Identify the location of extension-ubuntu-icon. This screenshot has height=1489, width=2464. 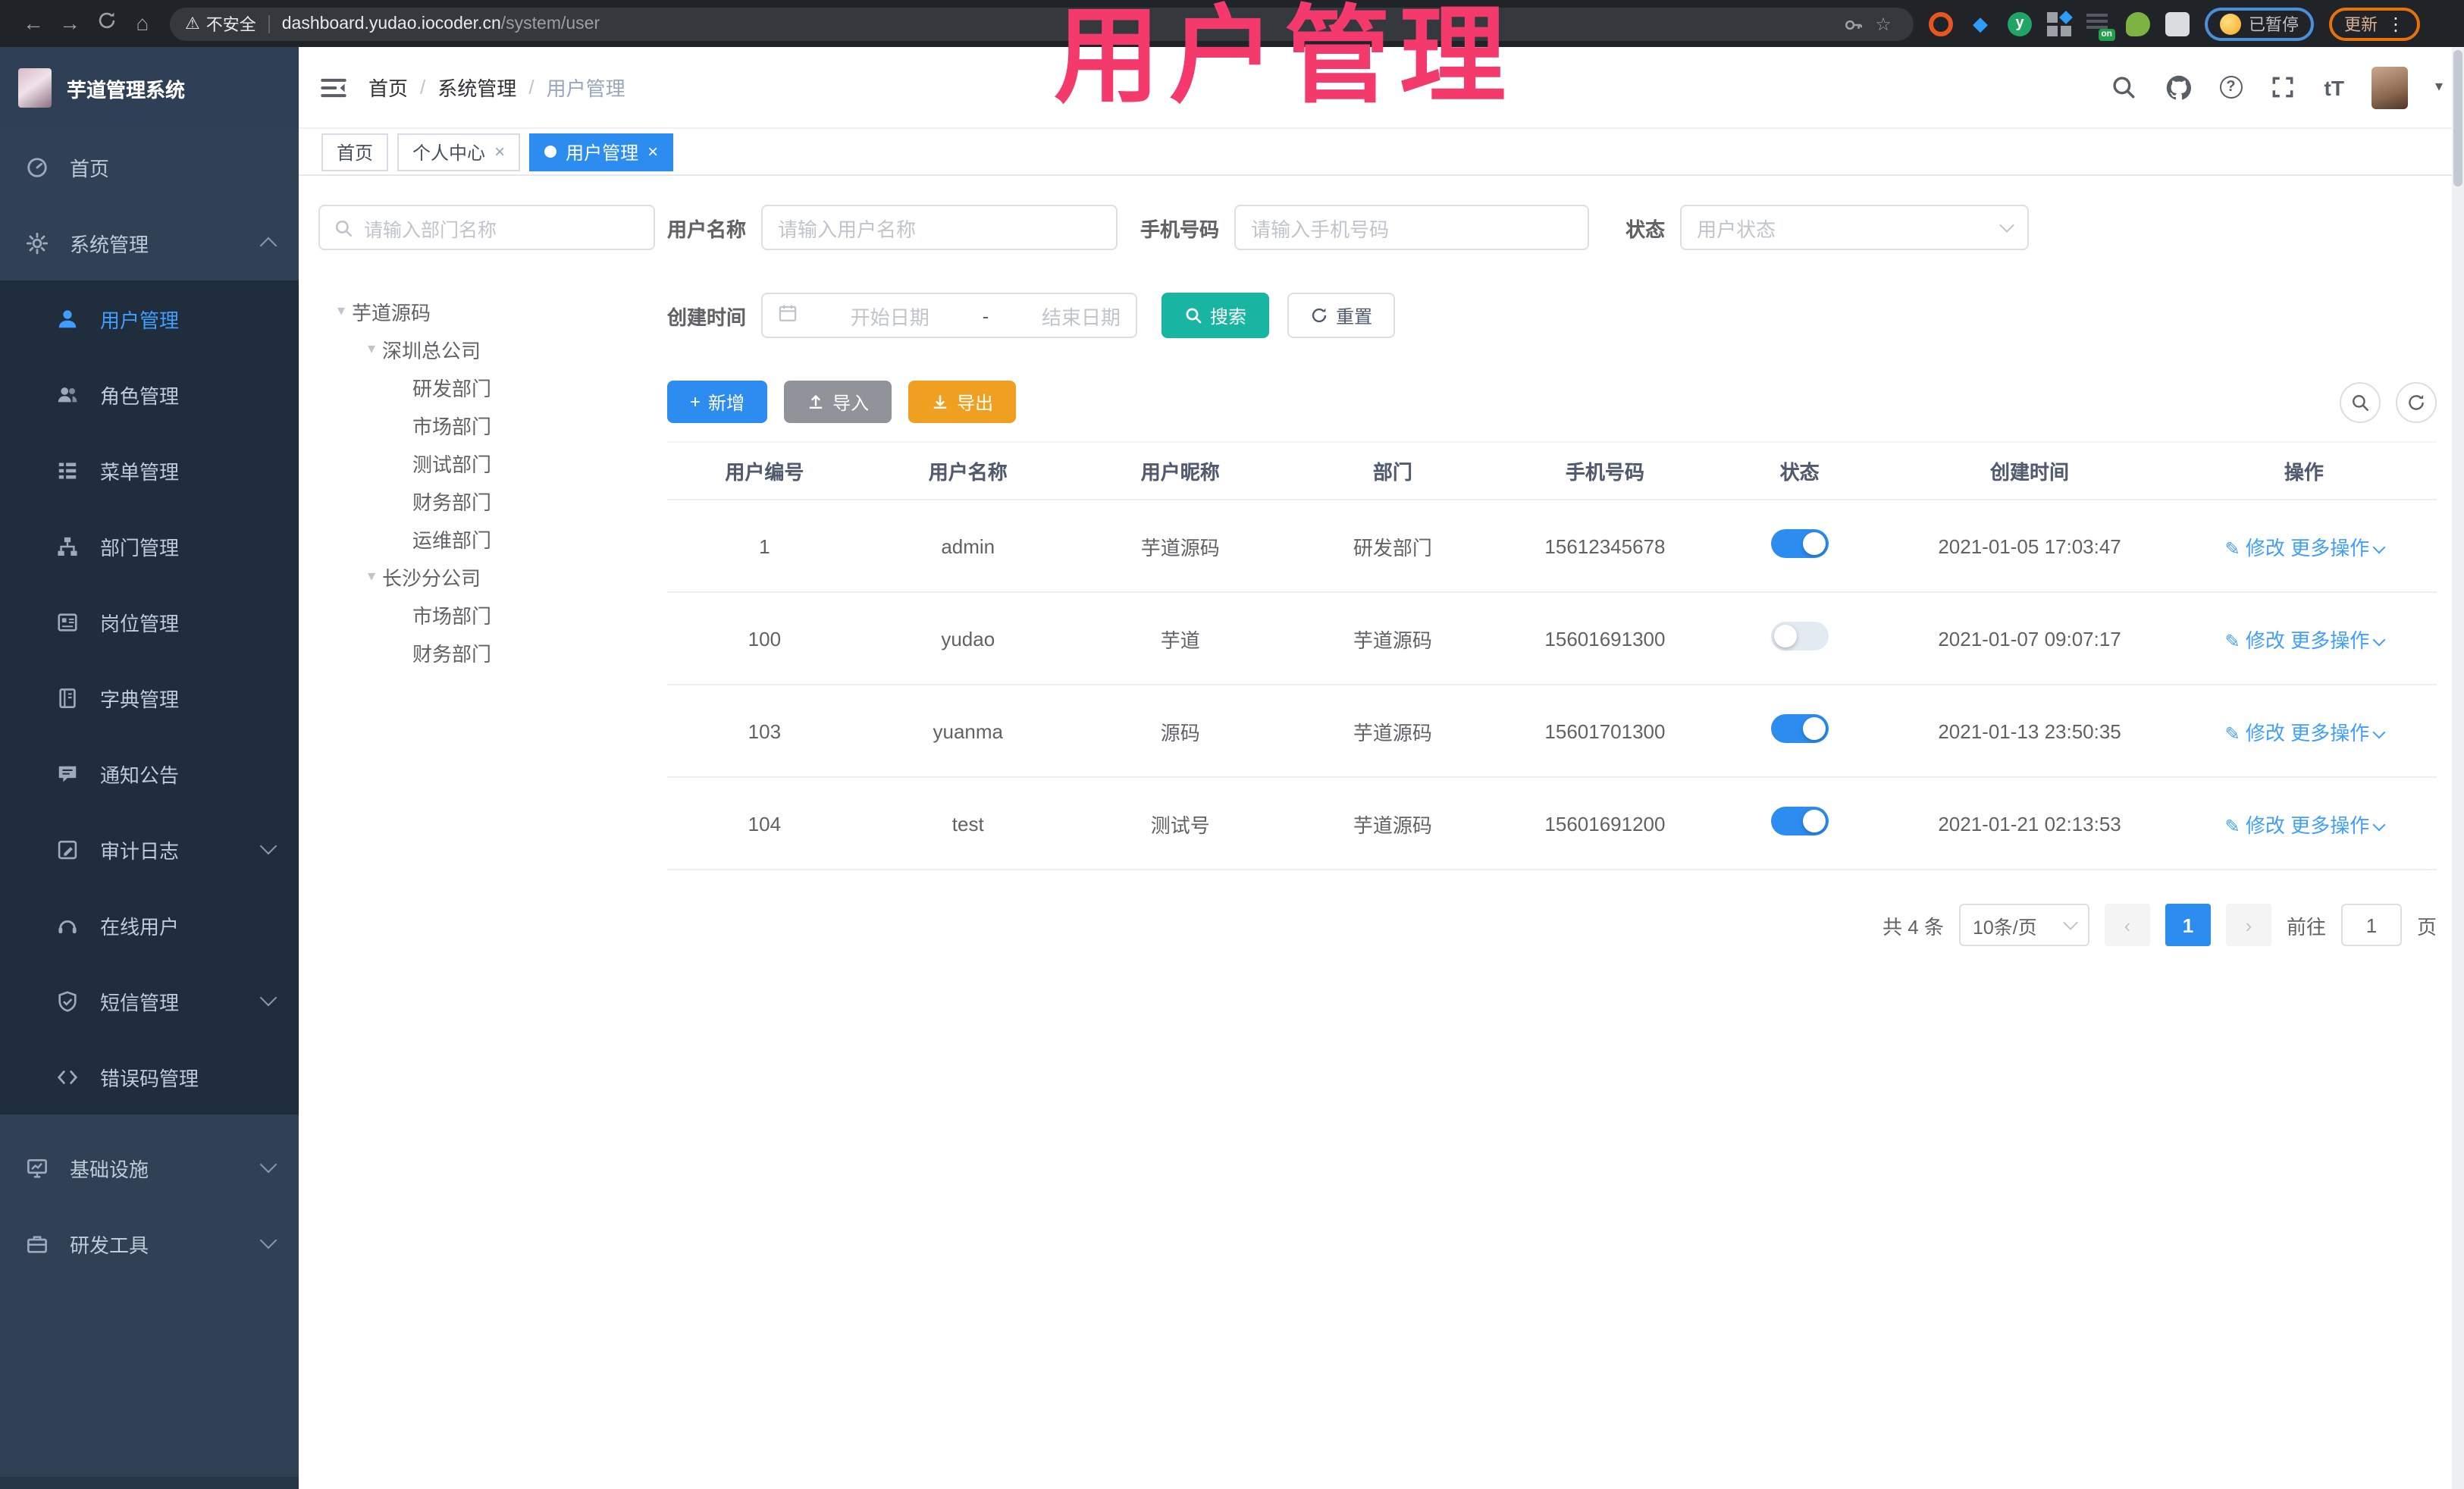
(1941, 23).